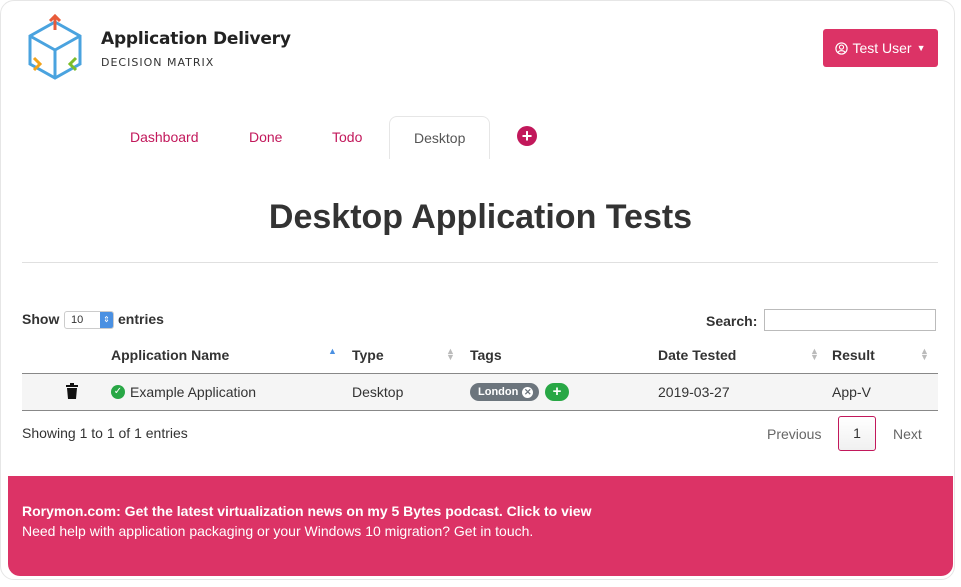 The image size is (961, 587). Describe the element at coordinates (105, 433) in the screenshot. I see `table-info: Showing 1 to 1 of 1 entries` at that location.